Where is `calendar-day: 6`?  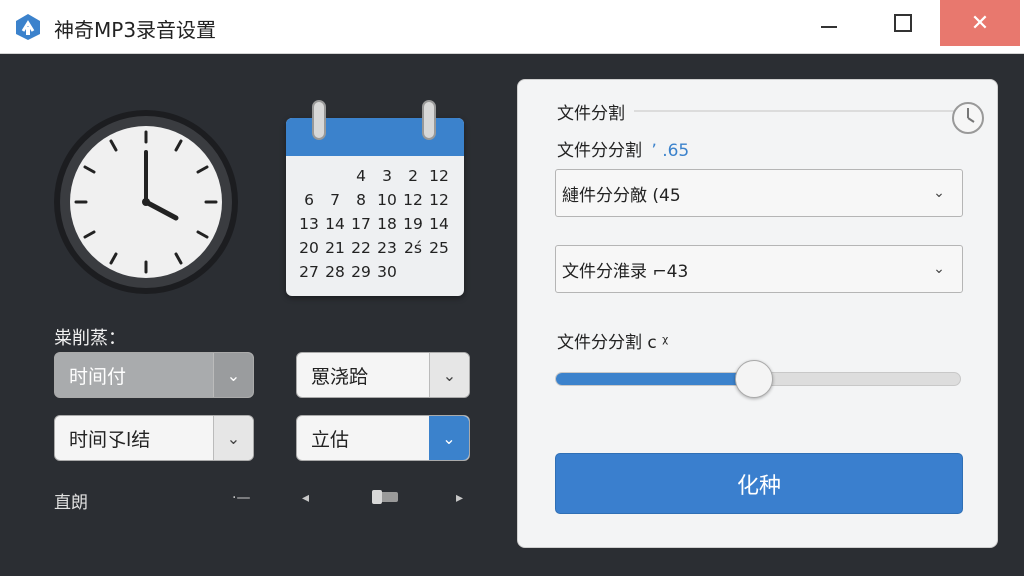 calendar-day: 6 is located at coordinates (309, 200).